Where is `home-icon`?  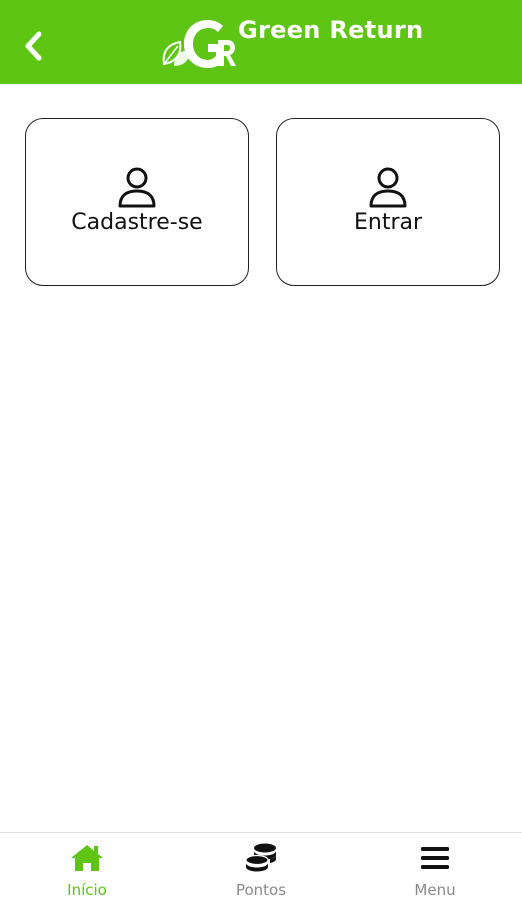
home-icon is located at coordinates (87, 858).